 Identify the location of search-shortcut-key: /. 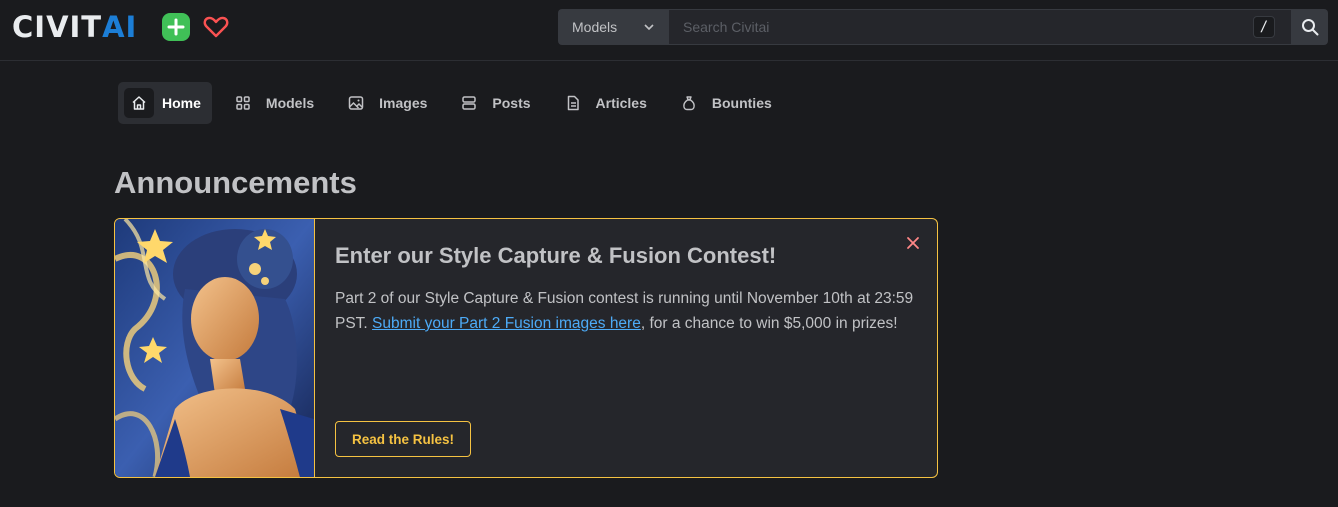
(1264, 27).